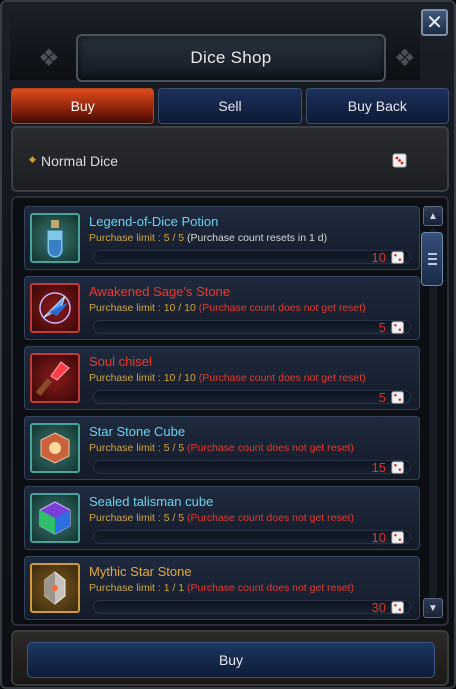  Describe the element at coordinates (154, 221) in the screenshot. I see `item-name: Legend-of-Dice Potion` at that location.